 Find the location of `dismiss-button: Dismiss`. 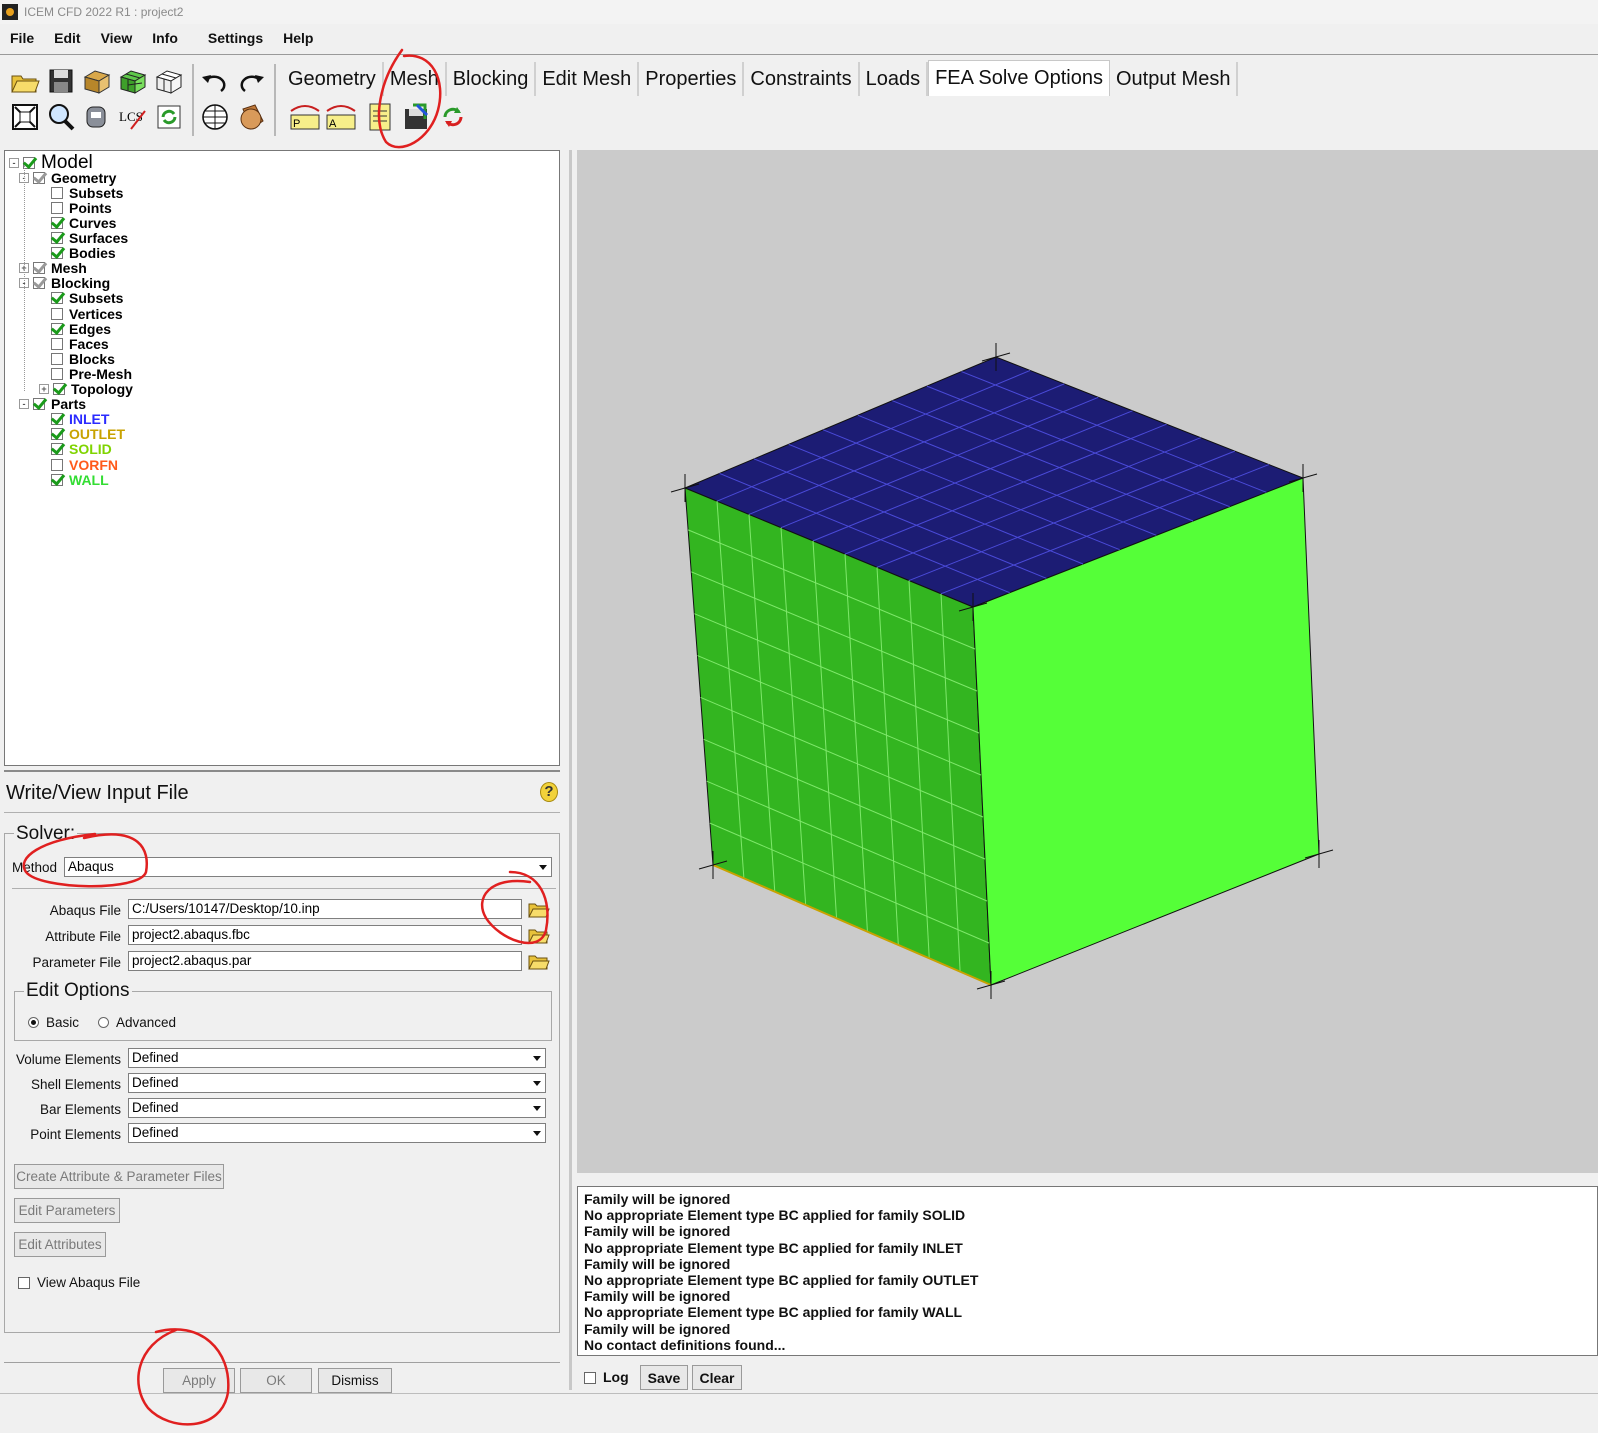

dismiss-button: Dismiss is located at coordinates (355, 1380).